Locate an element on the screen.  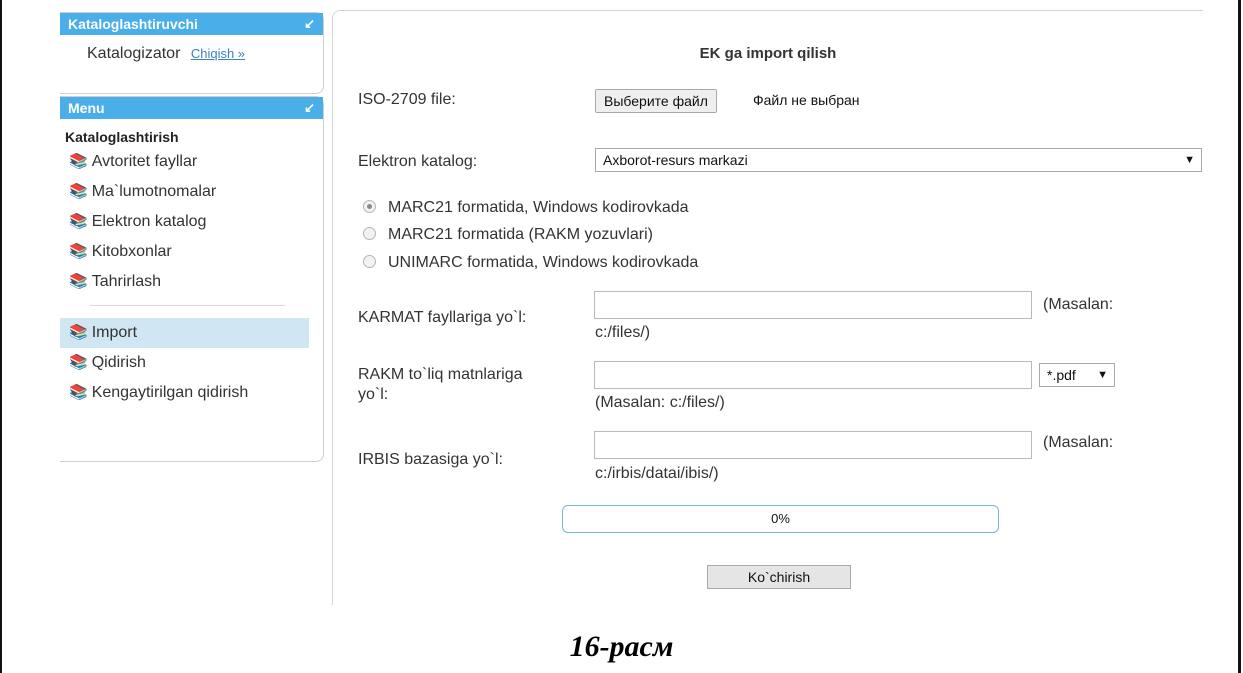
catalogger-panel-header: Kataloglashtiruvchi ↙ is located at coordinates (191, 24).